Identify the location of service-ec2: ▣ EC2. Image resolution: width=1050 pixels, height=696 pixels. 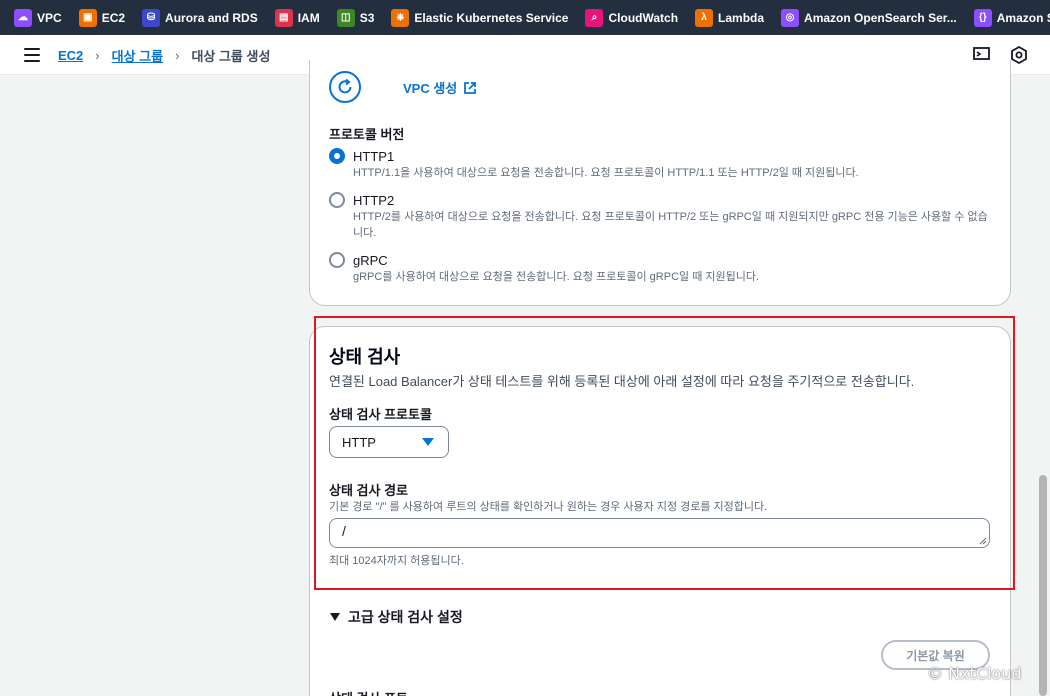
(102, 17).